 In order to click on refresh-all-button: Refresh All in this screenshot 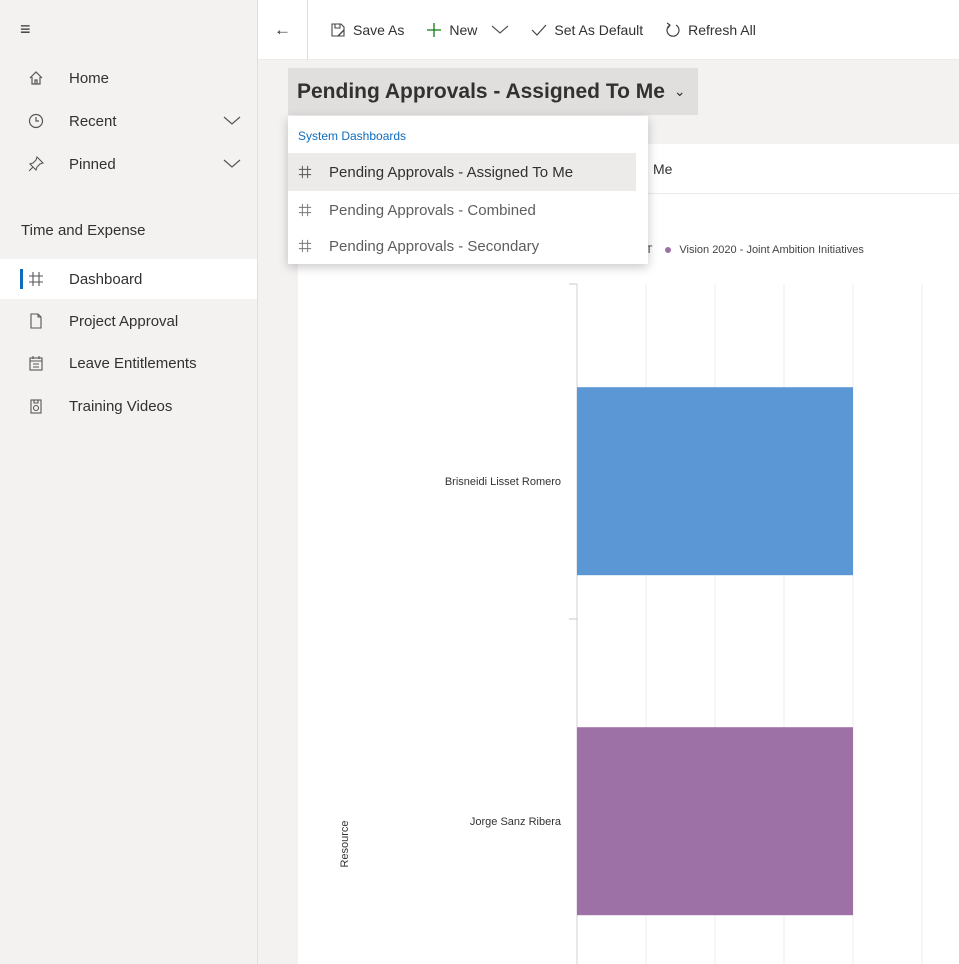, I will do `click(710, 30)`.